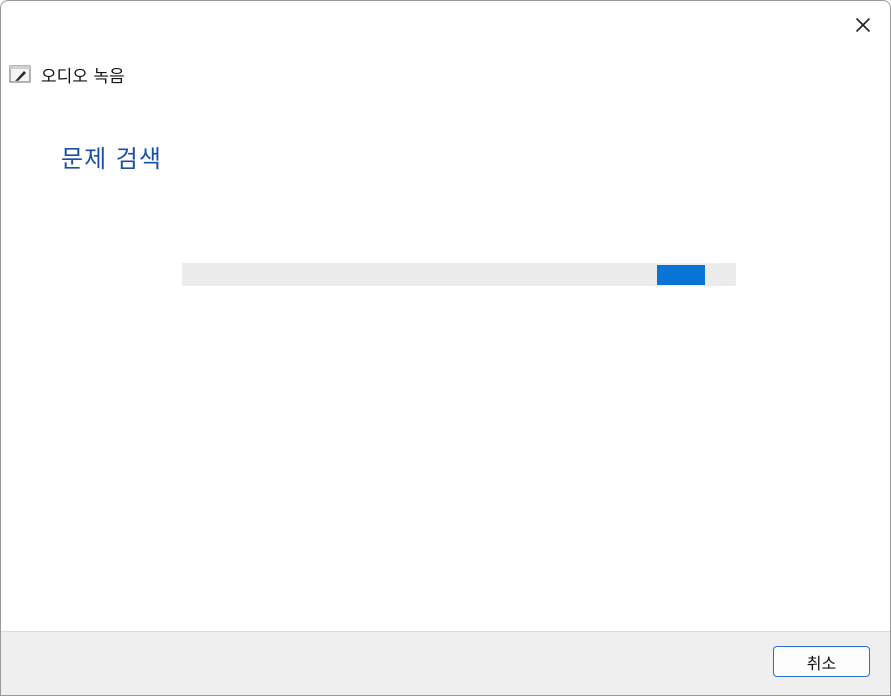  I want to click on close-icon, so click(863, 27).